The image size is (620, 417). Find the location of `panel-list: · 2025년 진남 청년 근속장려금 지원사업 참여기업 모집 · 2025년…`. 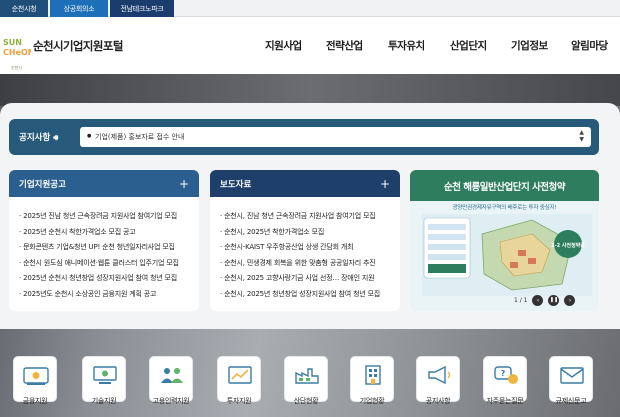

panel-list: · 2025년 진남 청년 근속장려금 지원사업 참여기업 모집 · 2025년… is located at coordinates (105, 258).